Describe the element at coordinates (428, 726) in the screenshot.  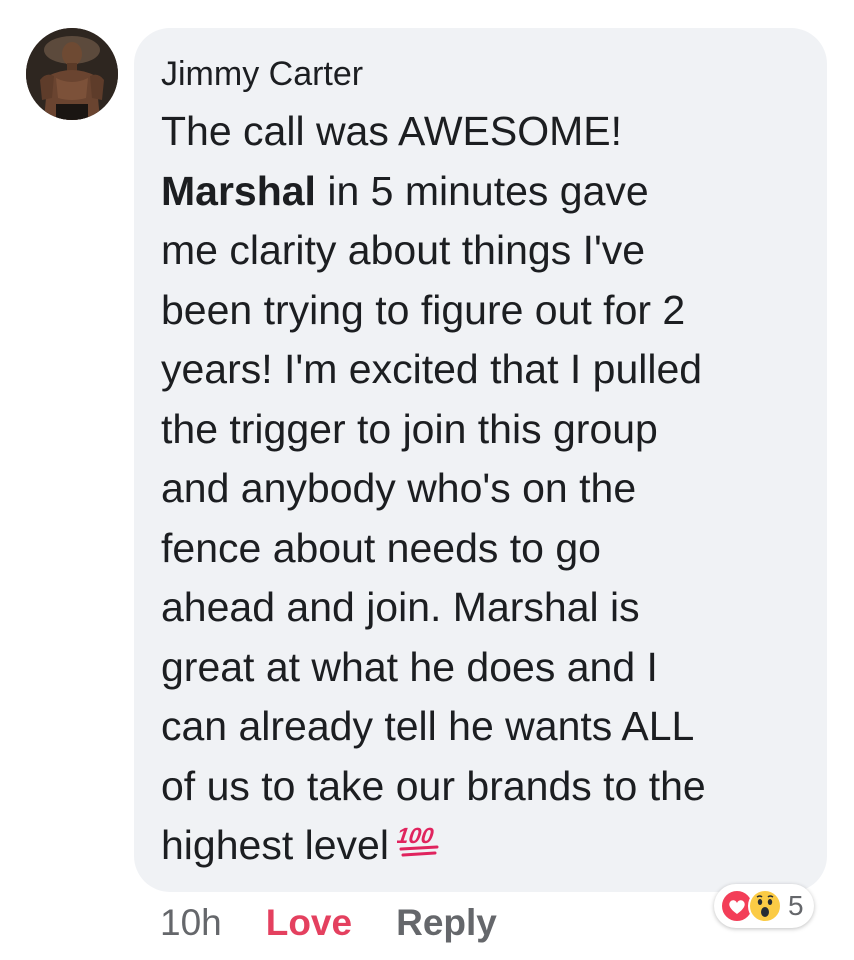
I see `comment-line: can already tell he wants ALL` at that location.